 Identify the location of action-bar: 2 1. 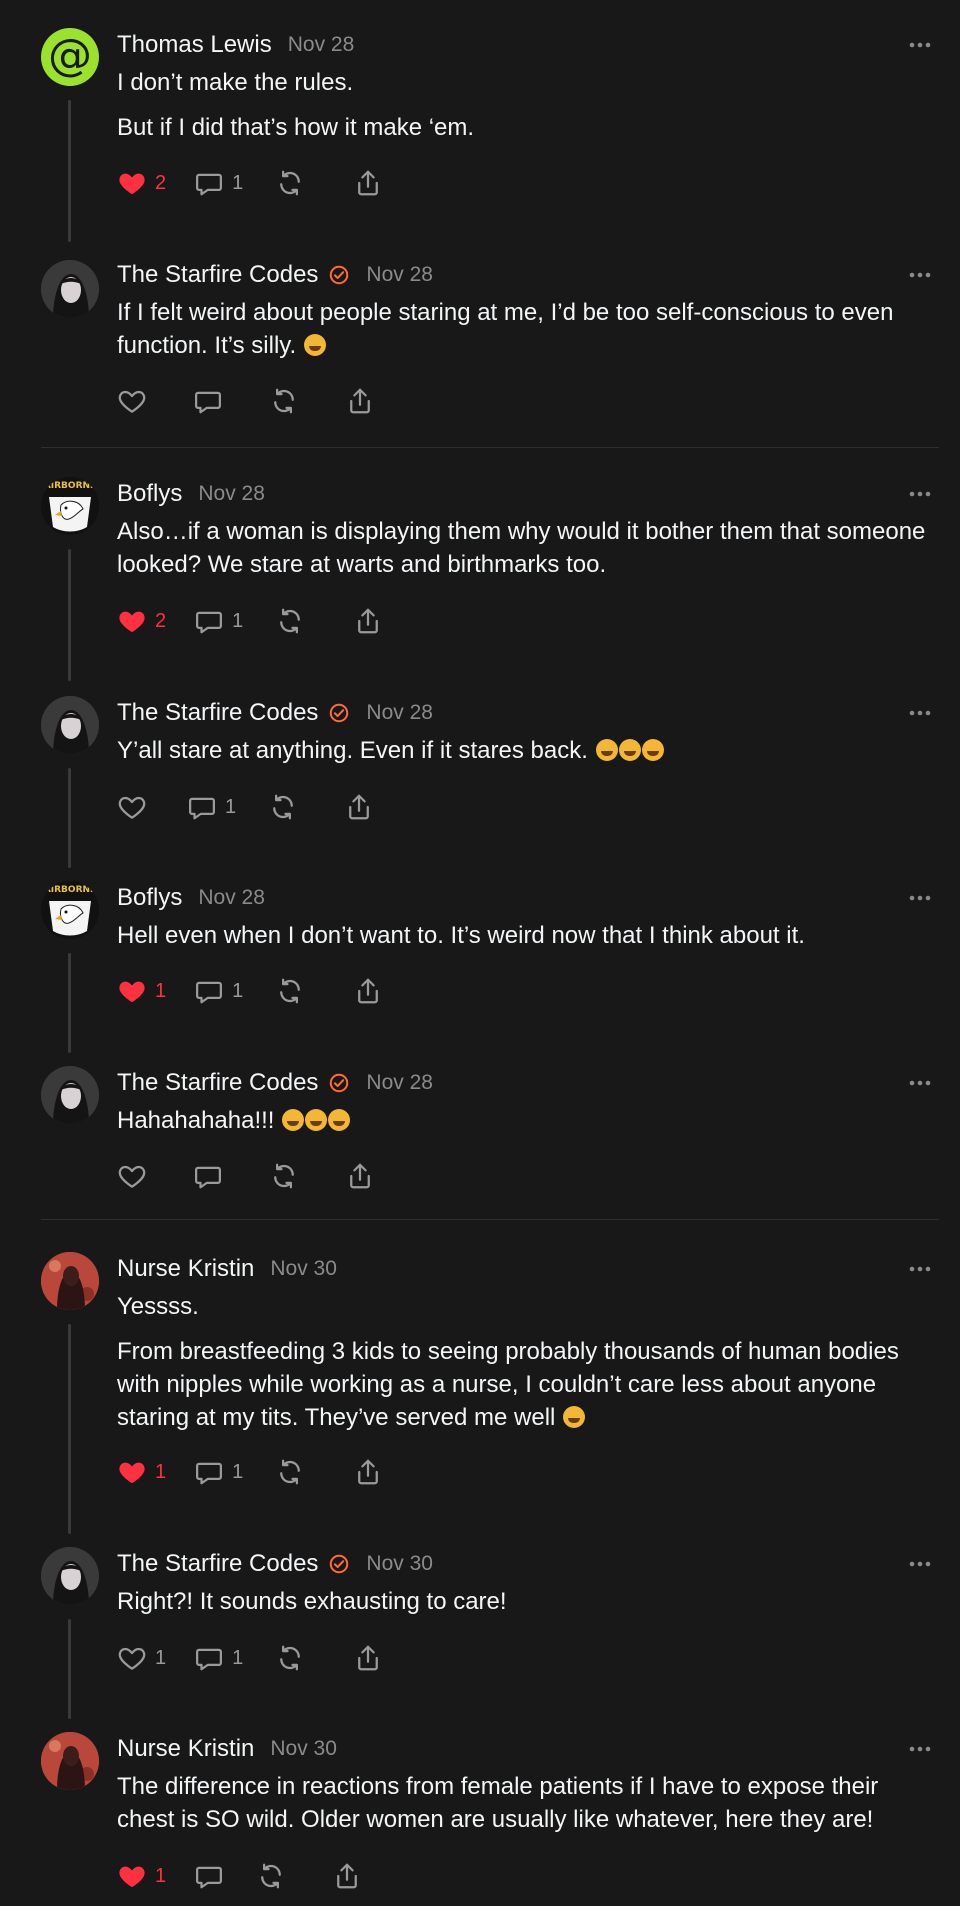
(250, 621).